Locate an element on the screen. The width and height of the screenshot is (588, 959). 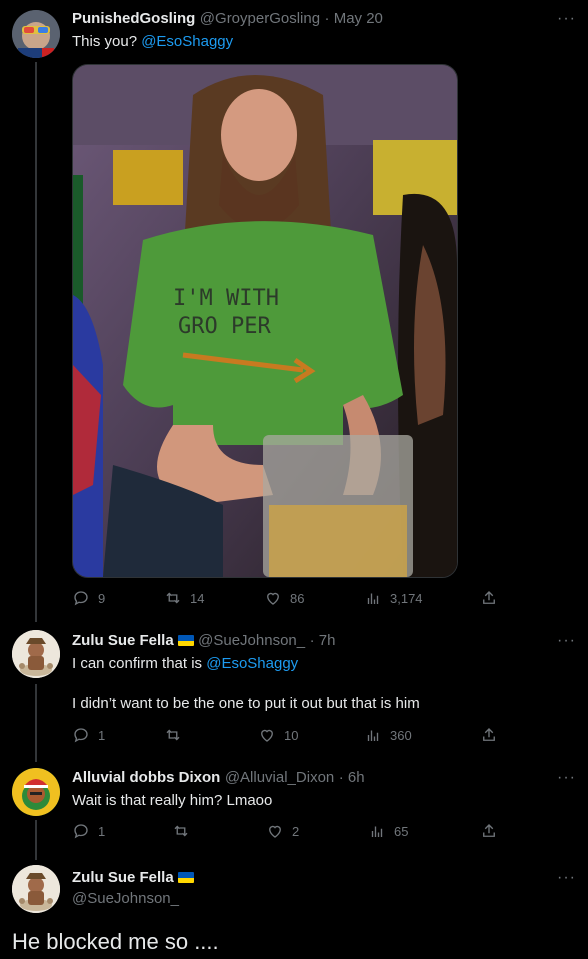
tweet-4-header: Zulu Sue Fella is located at coordinates (133, 878).